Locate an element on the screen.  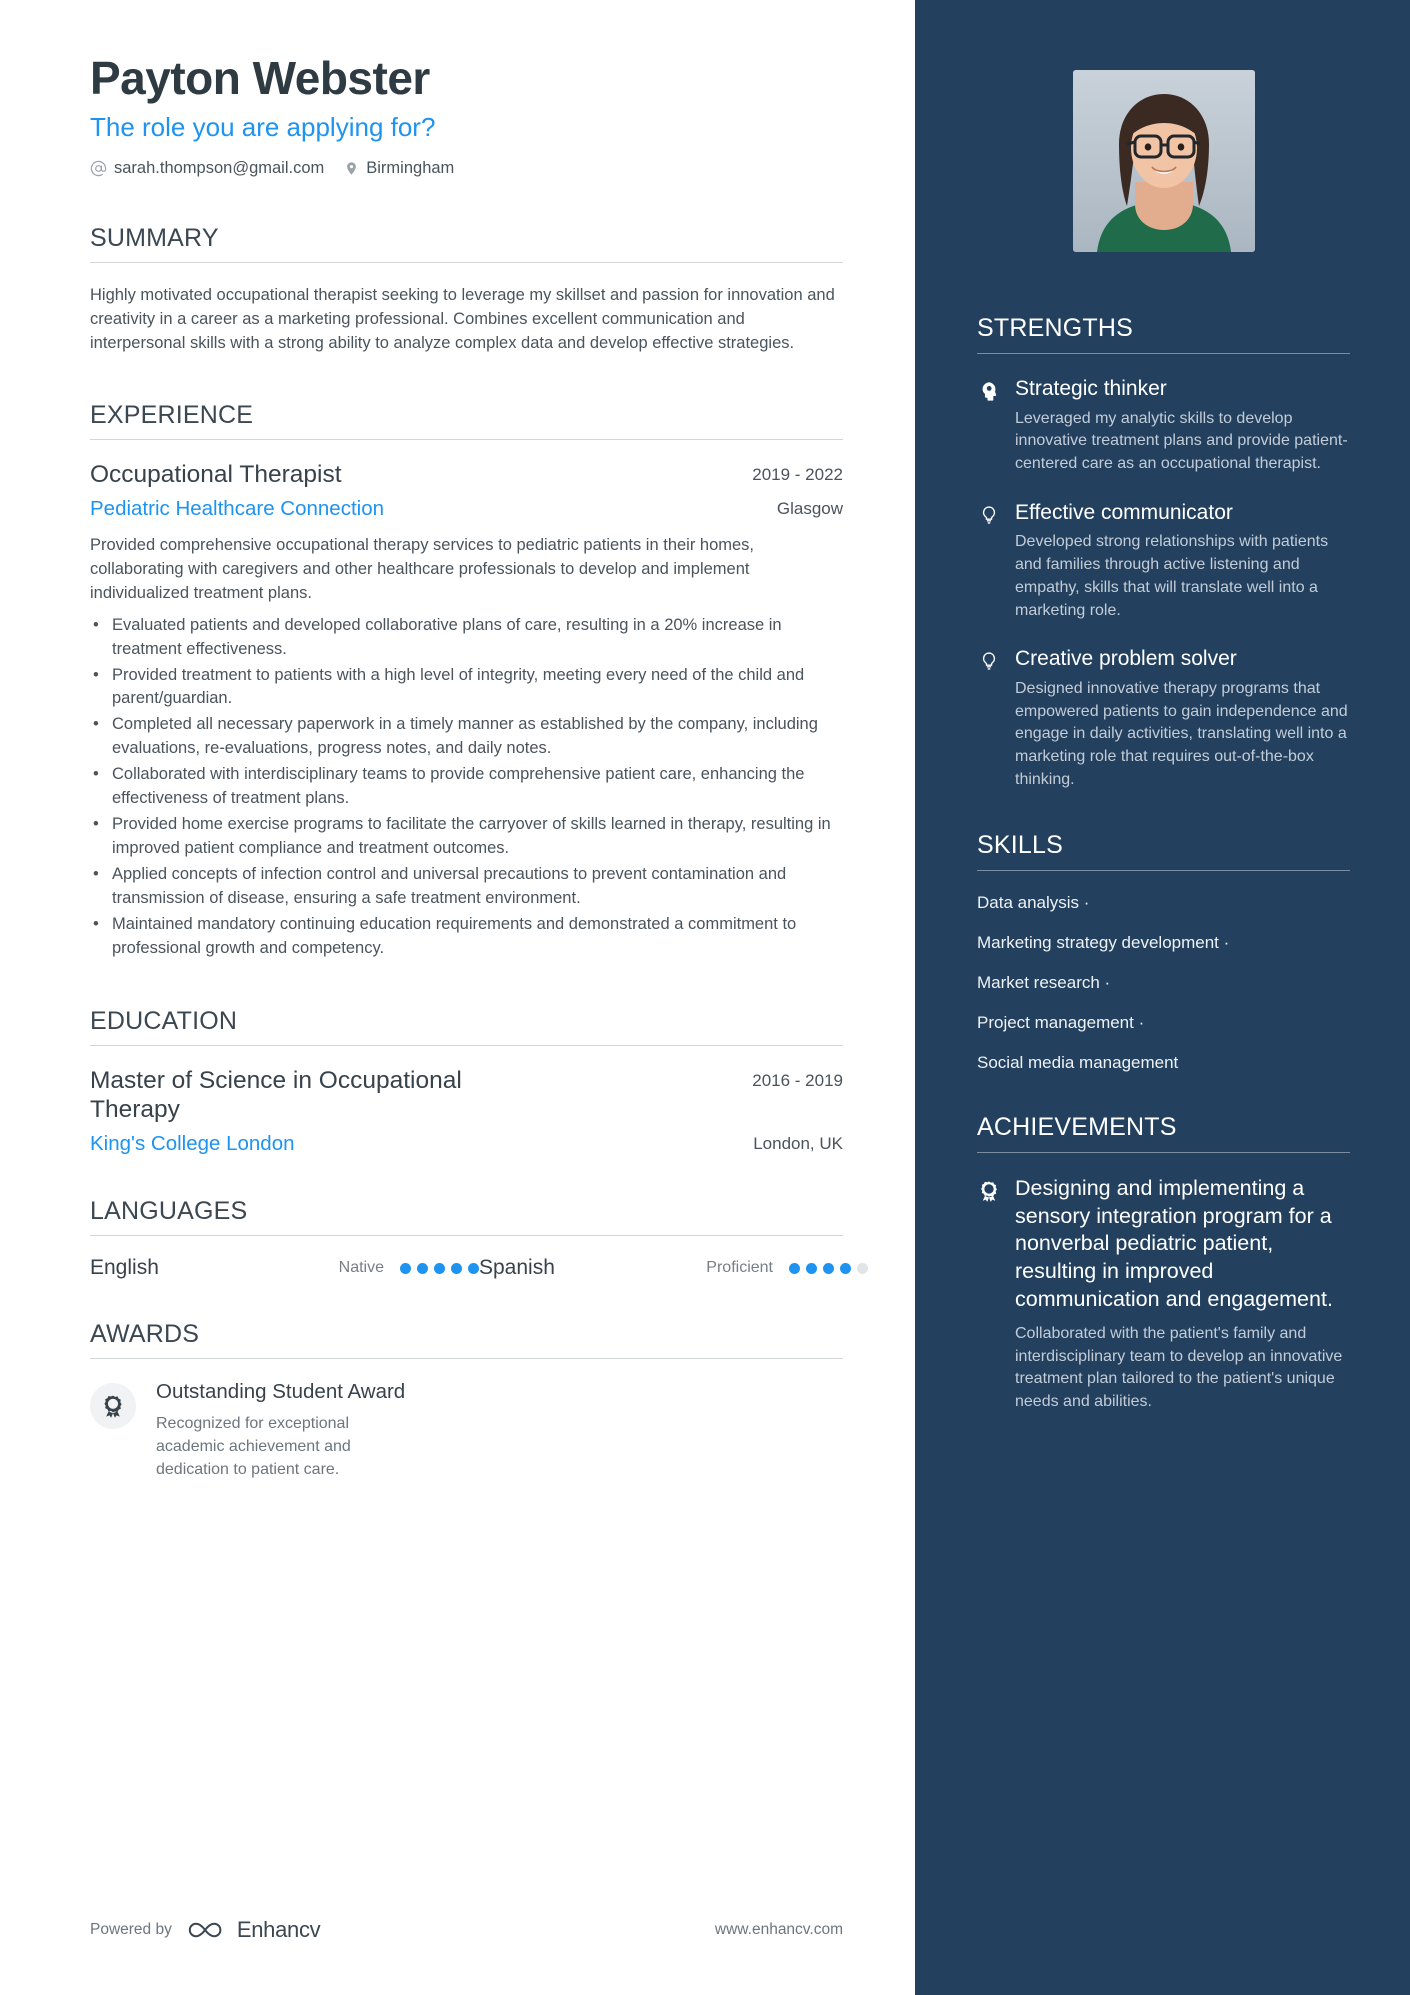
section-title-achievements: ACHIEVEMENTS is located at coordinates (1077, 1127).